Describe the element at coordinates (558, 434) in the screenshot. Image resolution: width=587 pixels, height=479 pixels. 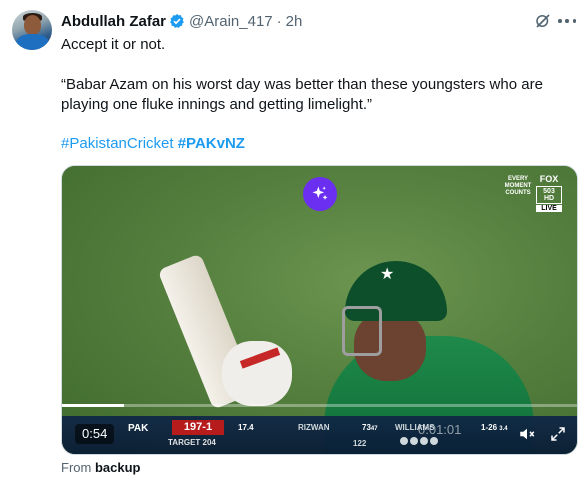
I see `expand-icon` at that location.